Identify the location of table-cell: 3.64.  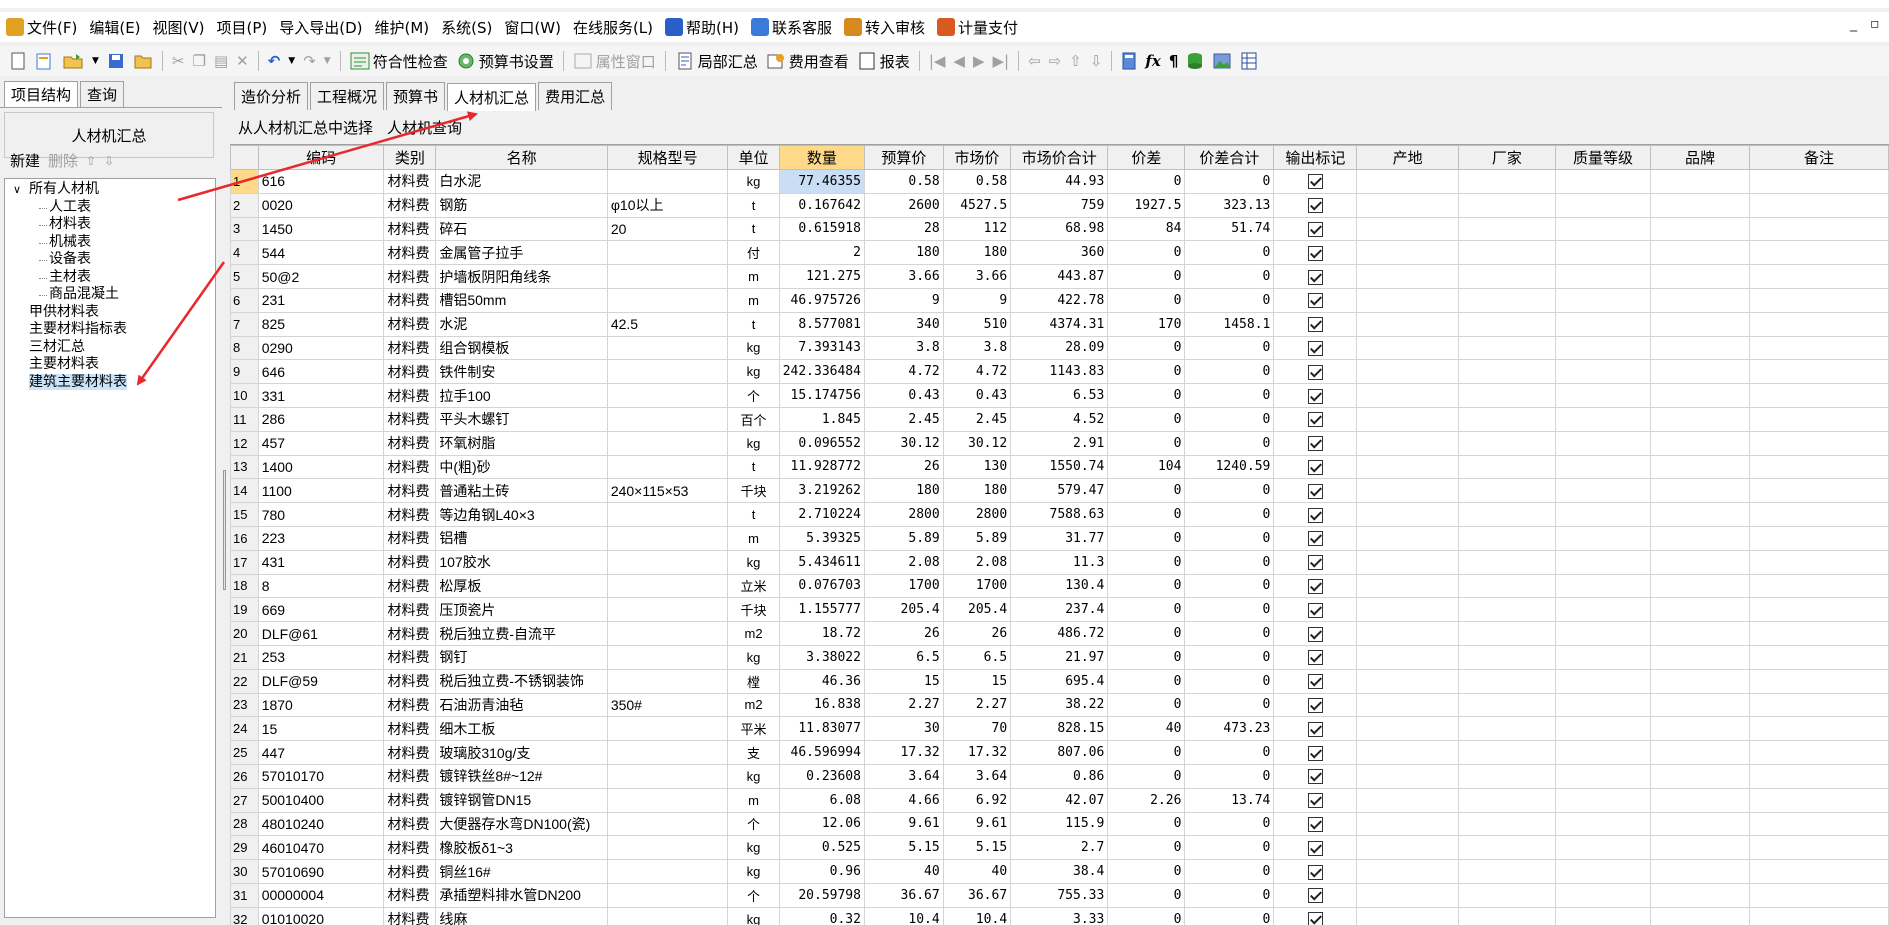
(903, 776).